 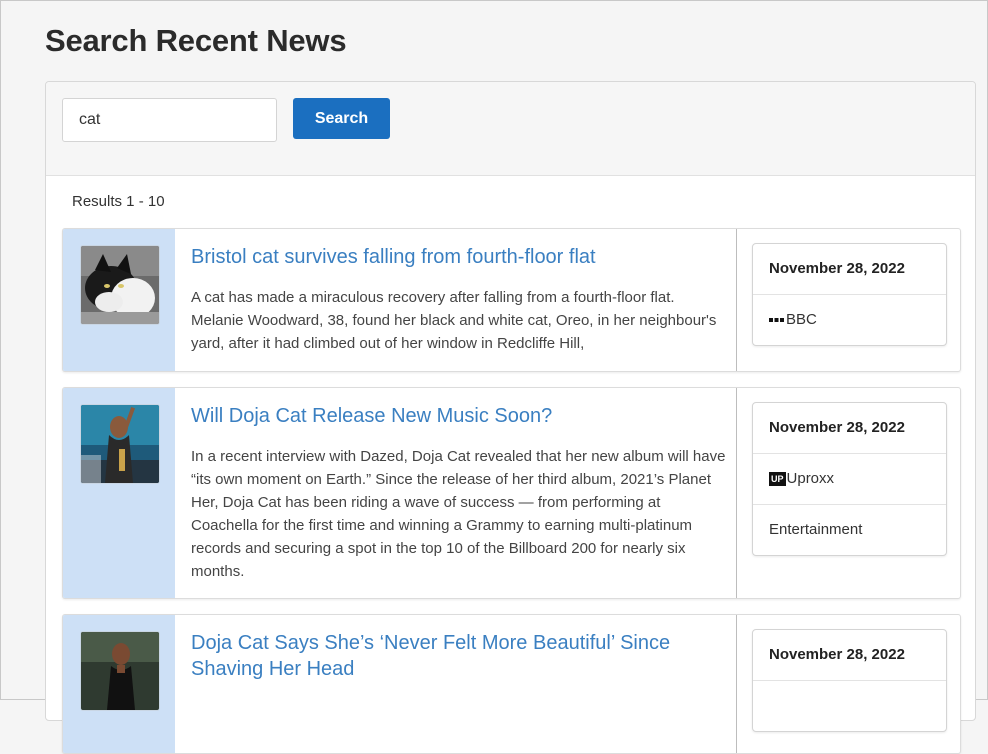 What do you see at coordinates (801, 319) in the screenshot?
I see `result-source-name: BBC` at bounding box center [801, 319].